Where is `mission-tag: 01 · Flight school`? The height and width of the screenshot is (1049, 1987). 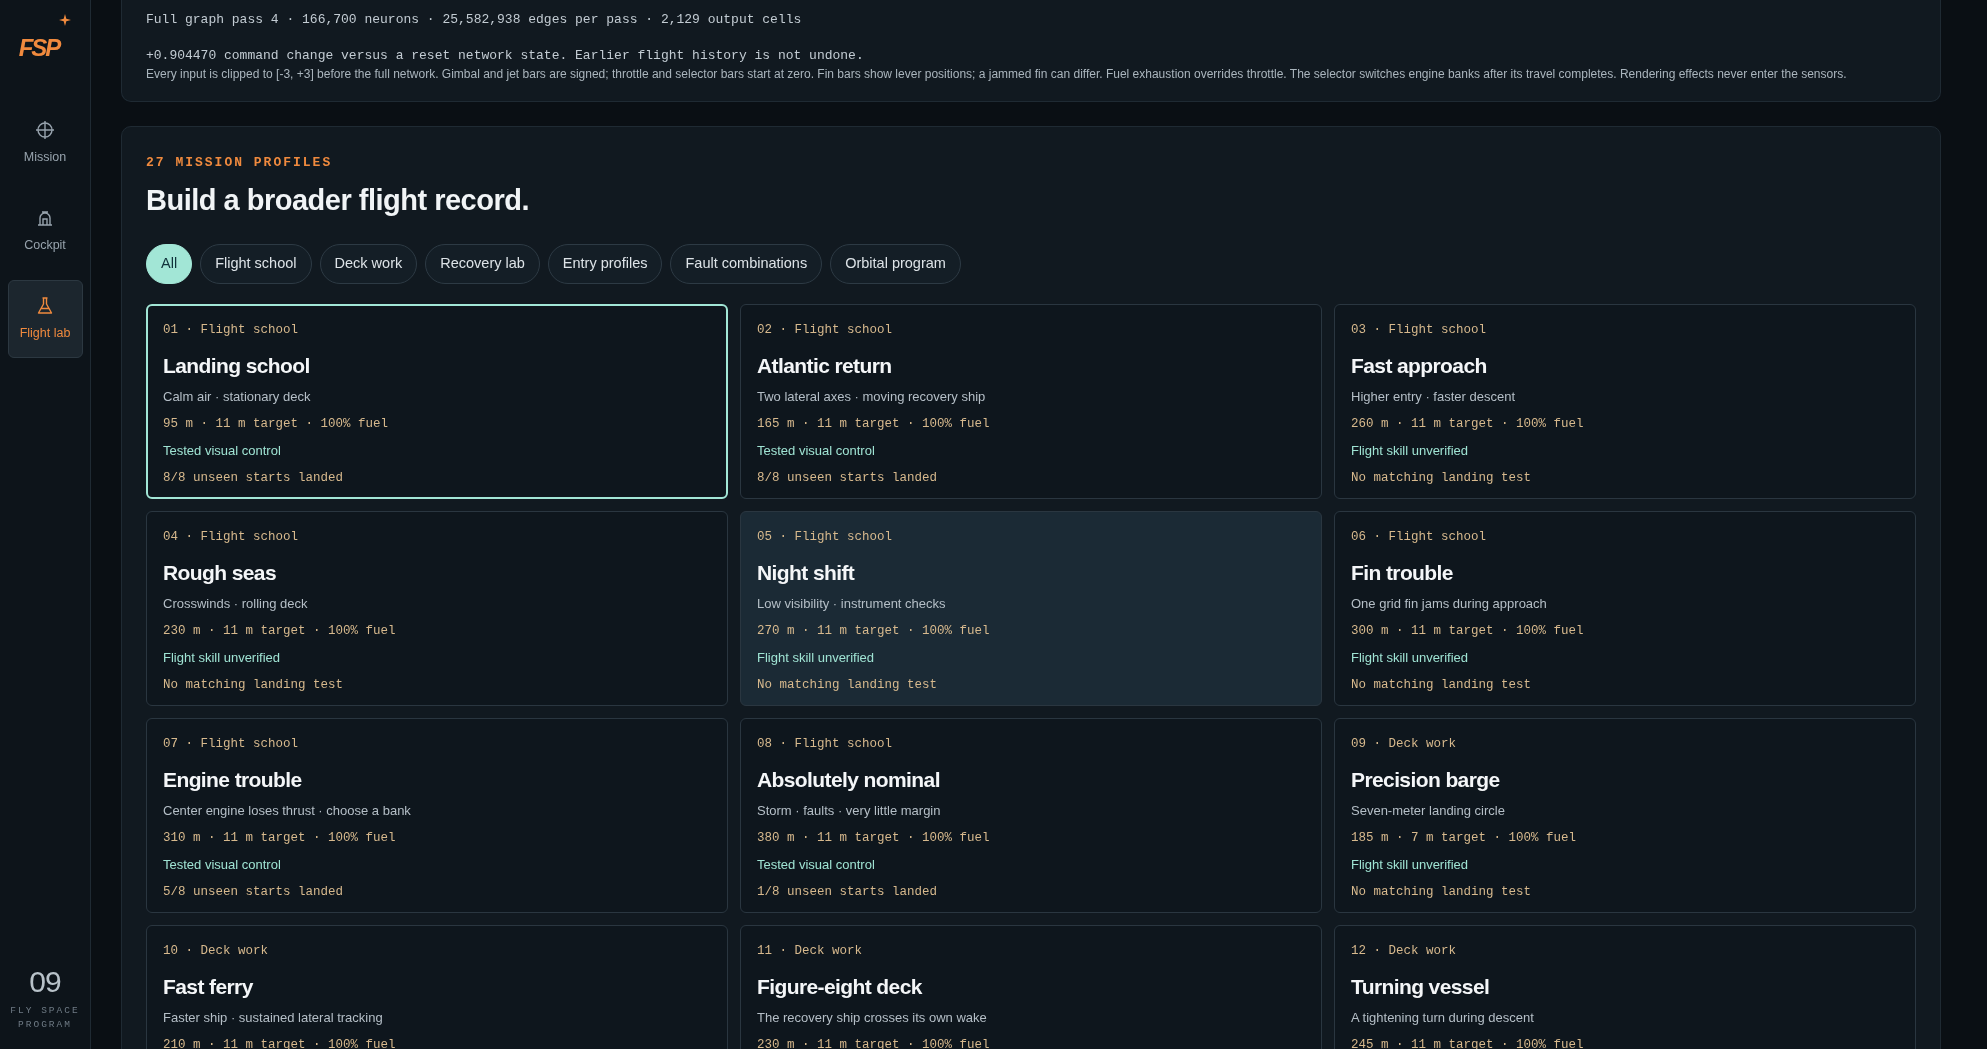
mission-tag: 01 · Flight school is located at coordinates (437, 330).